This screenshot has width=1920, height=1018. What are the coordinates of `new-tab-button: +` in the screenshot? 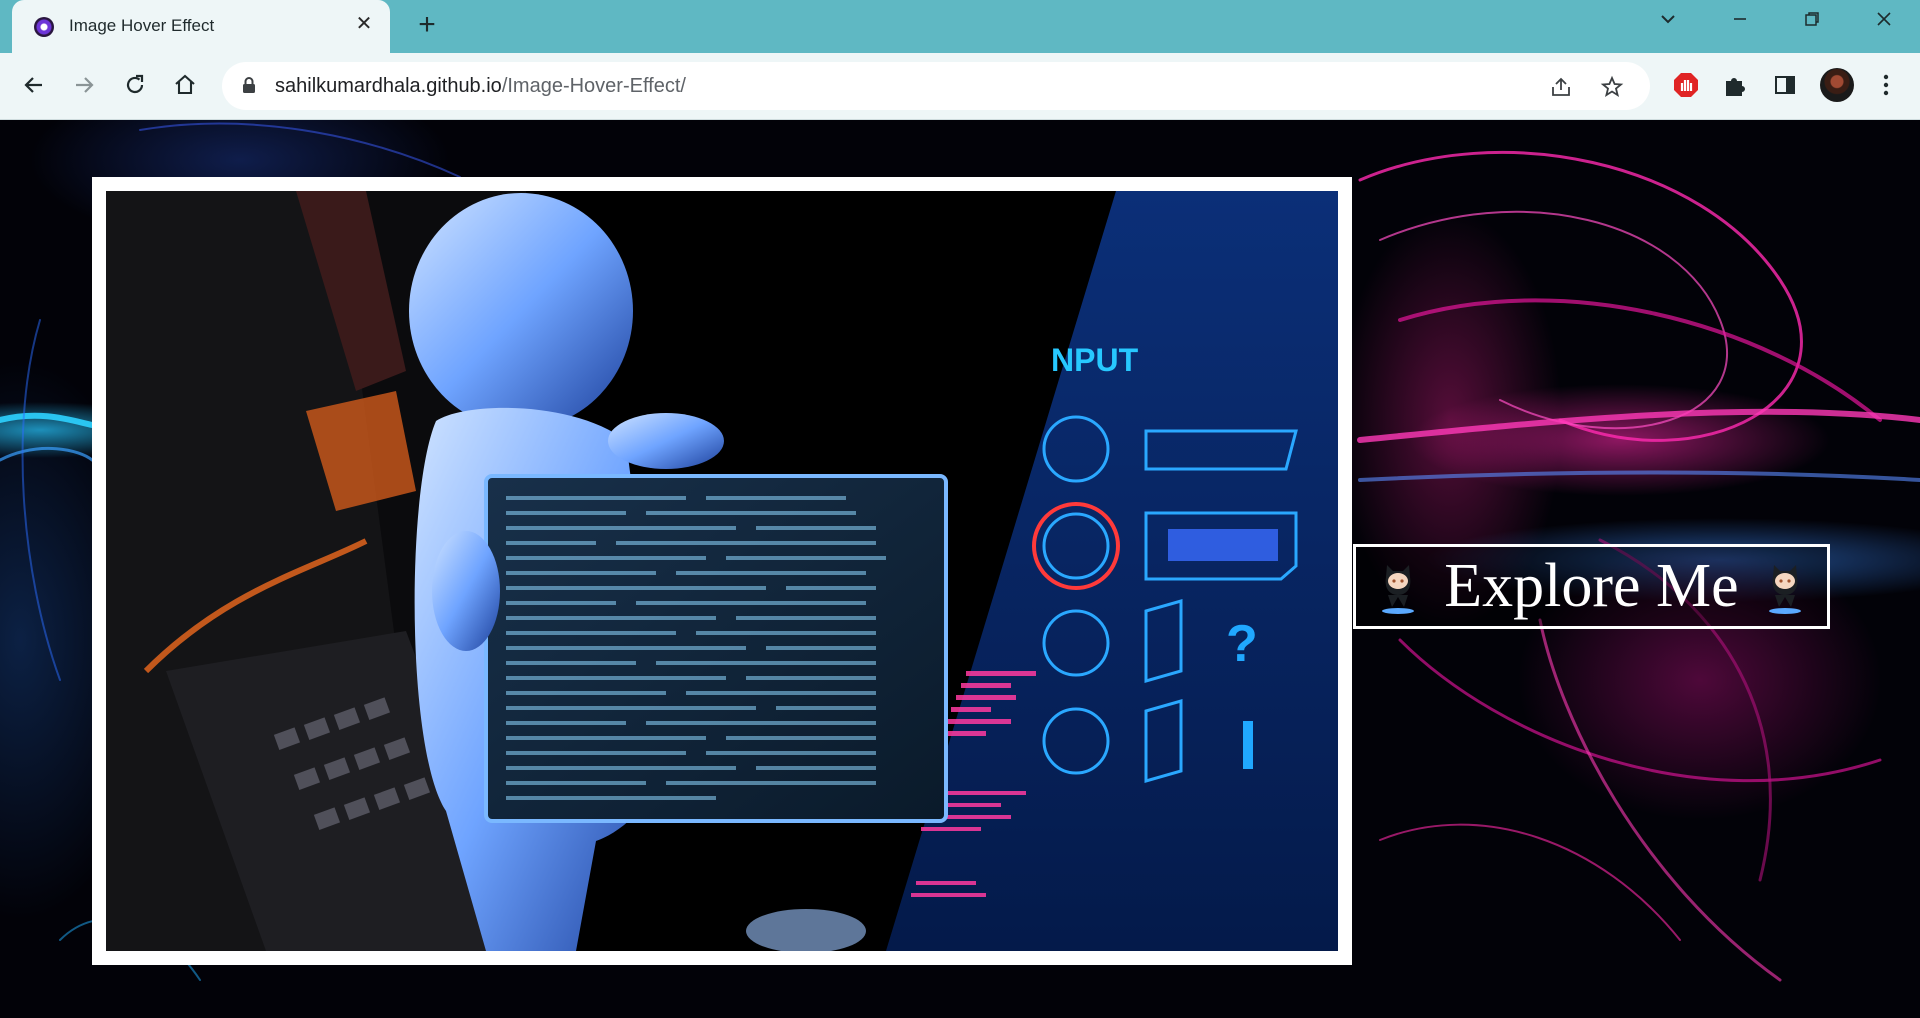 It's located at (427, 25).